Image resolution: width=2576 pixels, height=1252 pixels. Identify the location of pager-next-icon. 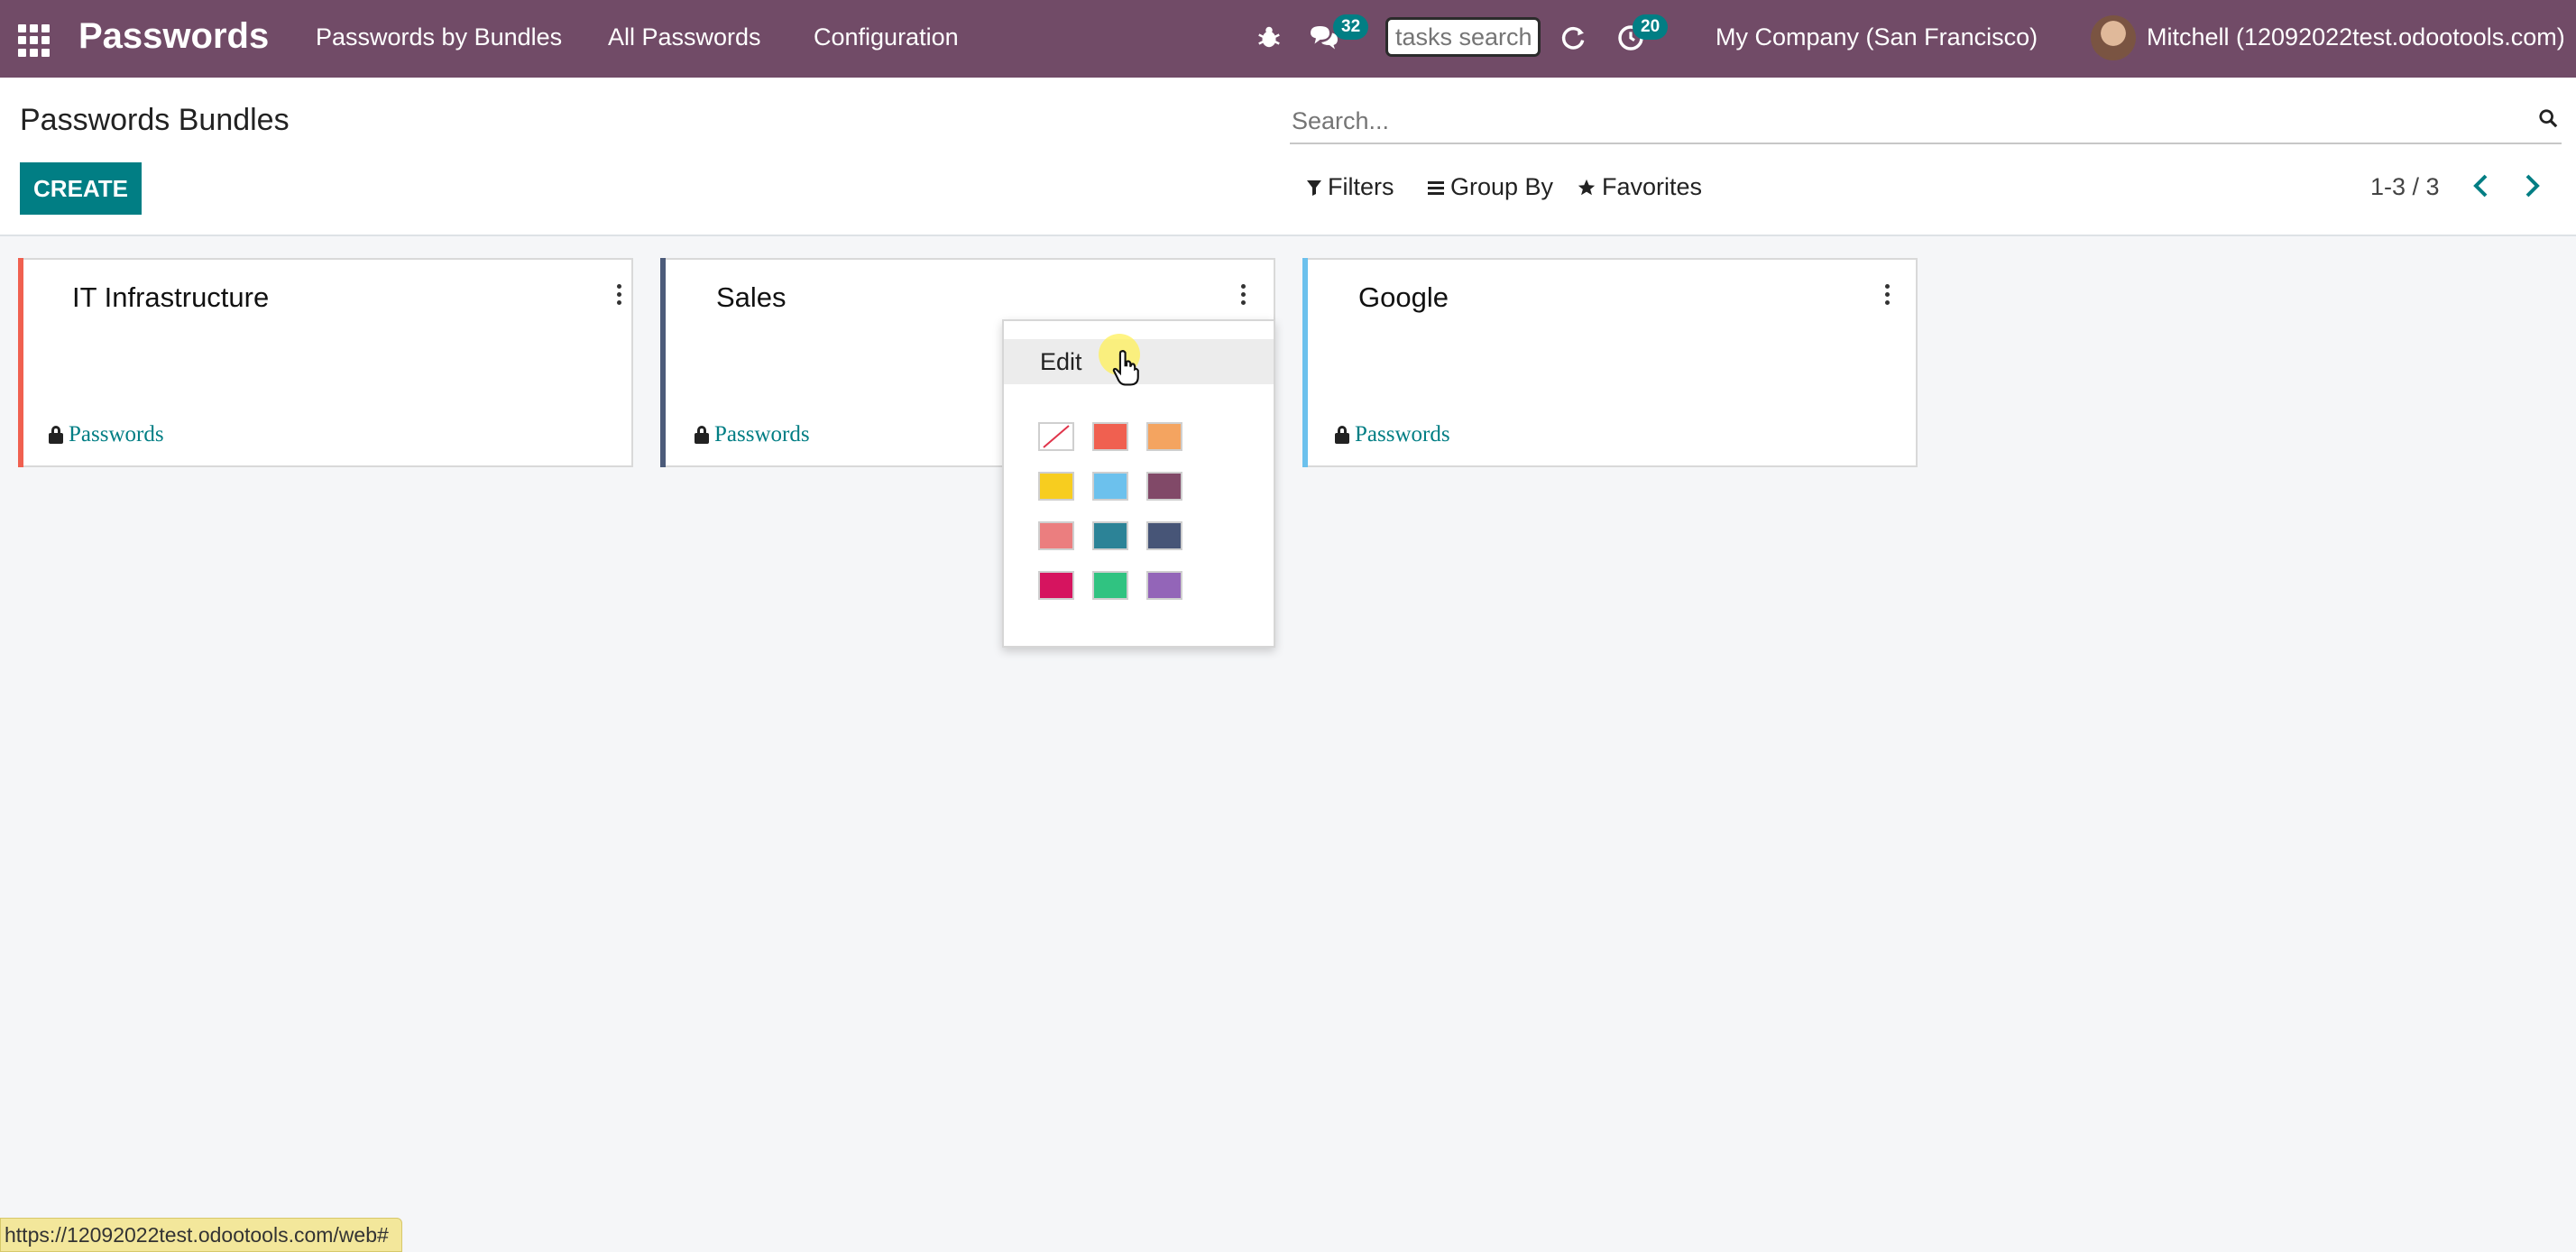
(2532, 185).